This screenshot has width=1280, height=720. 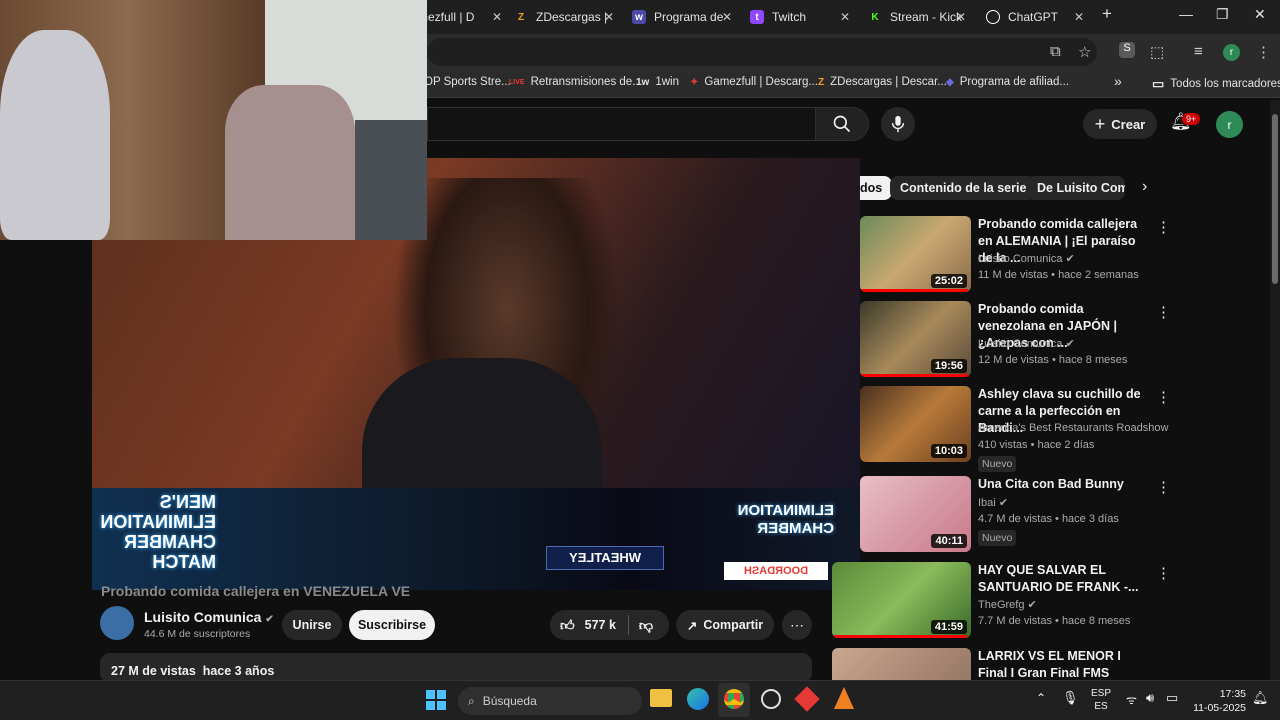 I want to click on chevron-right-icon: ›, so click(x=1144, y=187).